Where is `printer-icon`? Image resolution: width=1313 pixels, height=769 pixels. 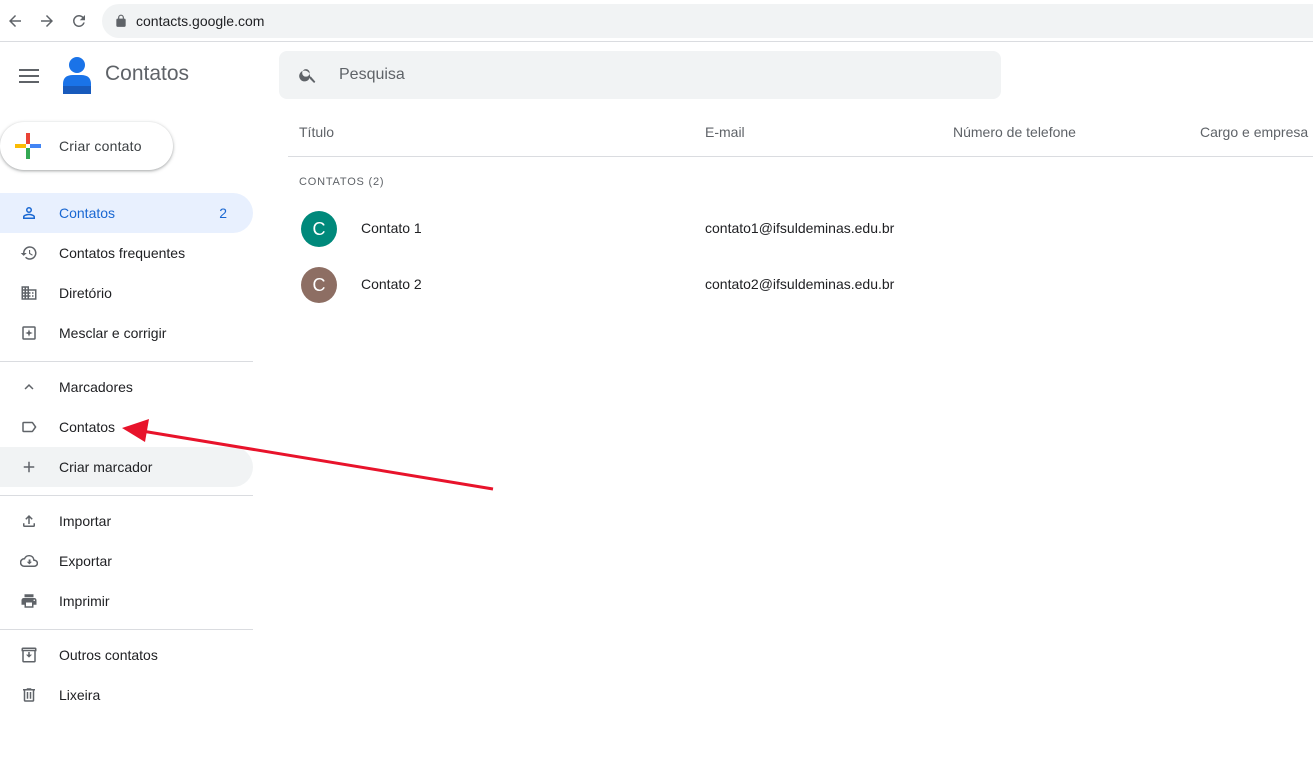 printer-icon is located at coordinates (29, 601).